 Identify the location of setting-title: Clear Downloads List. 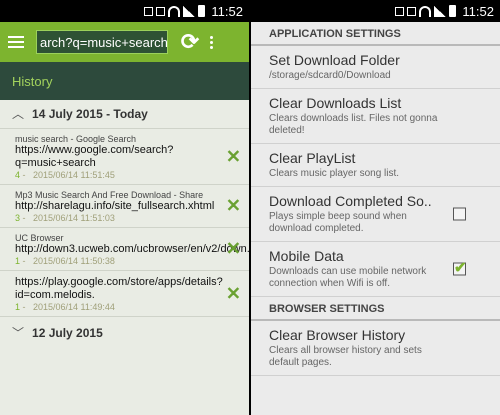
(335, 103).